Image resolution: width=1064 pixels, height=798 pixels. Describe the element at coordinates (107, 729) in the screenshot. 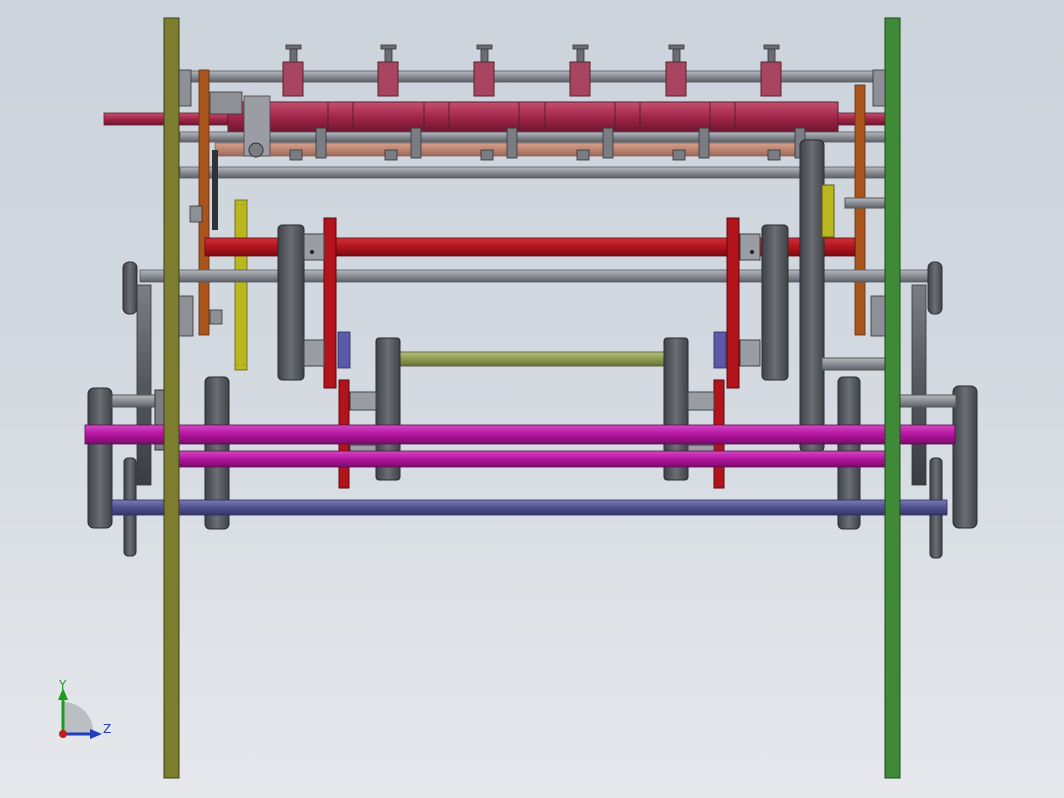

I see `triad-z-label: Z` at that location.